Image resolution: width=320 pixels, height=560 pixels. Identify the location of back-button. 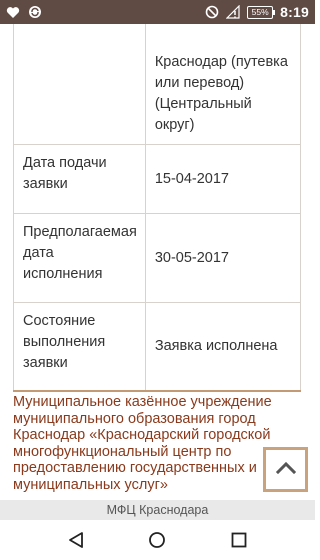
(76, 540).